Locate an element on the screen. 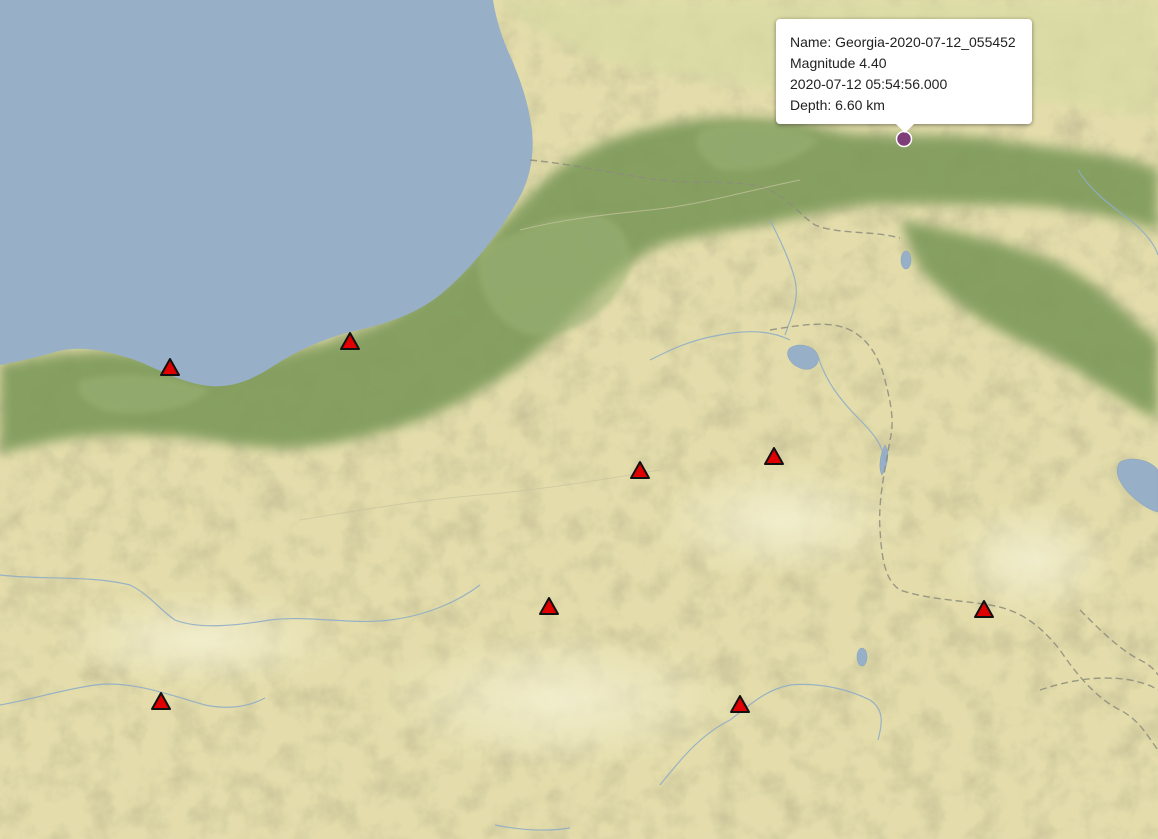 The width and height of the screenshot is (1158, 839). event-datetime: 2020-07-12 05:54:56.000 is located at coordinates (869, 84).